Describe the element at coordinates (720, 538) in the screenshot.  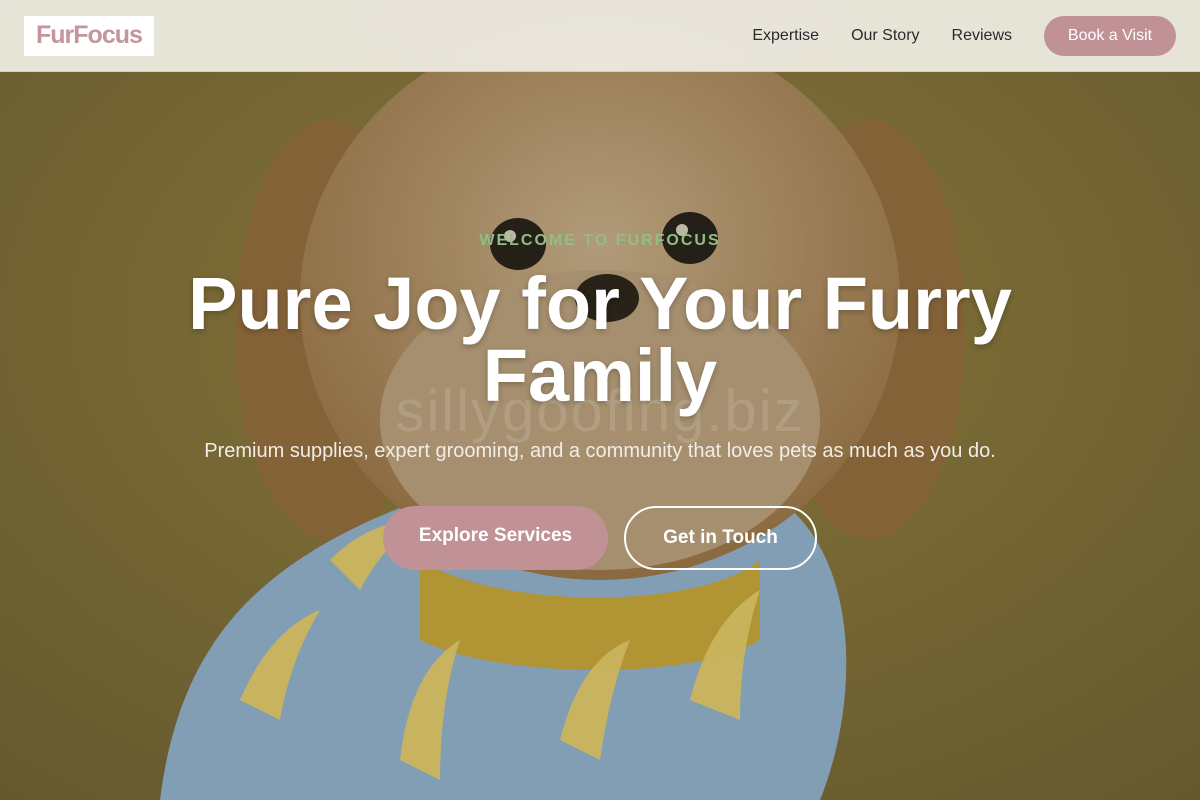
I see `get-in-touch-button: Get in Touch` at that location.